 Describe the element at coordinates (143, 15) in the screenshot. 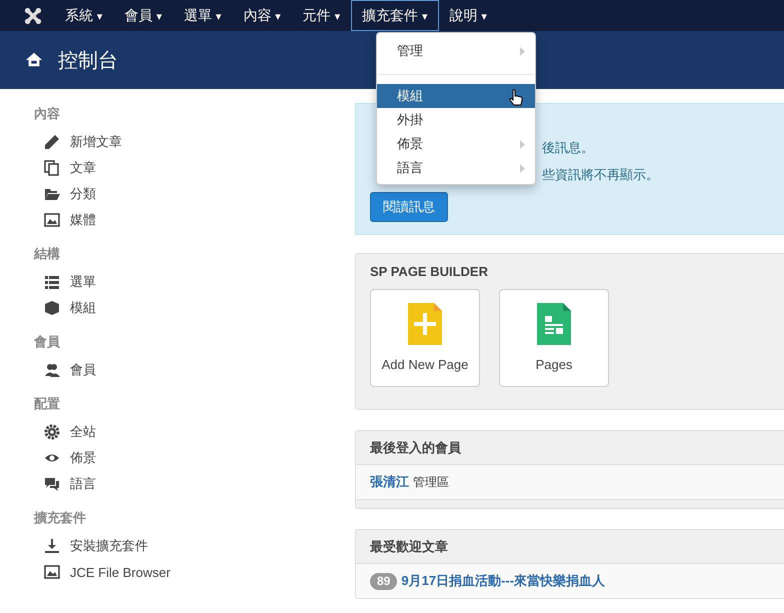

I see `nav-menu: 會員 ▾` at that location.